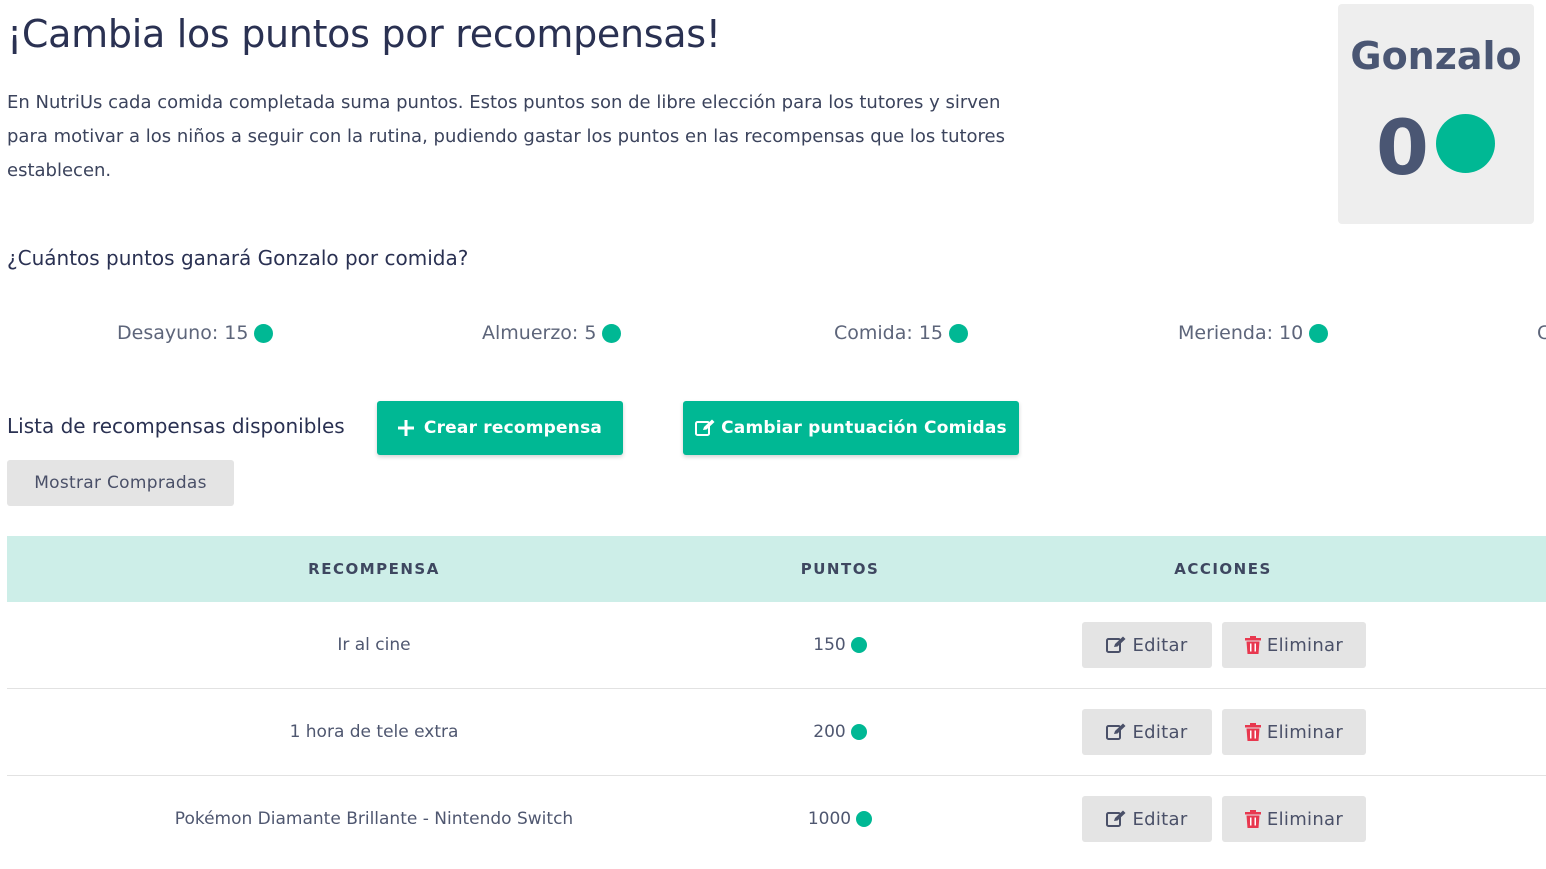 Image resolution: width=1546 pixels, height=869 pixels. What do you see at coordinates (120, 483) in the screenshot?
I see `show-bought-button: Mostrar Compradas` at bounding box center [120, 483].